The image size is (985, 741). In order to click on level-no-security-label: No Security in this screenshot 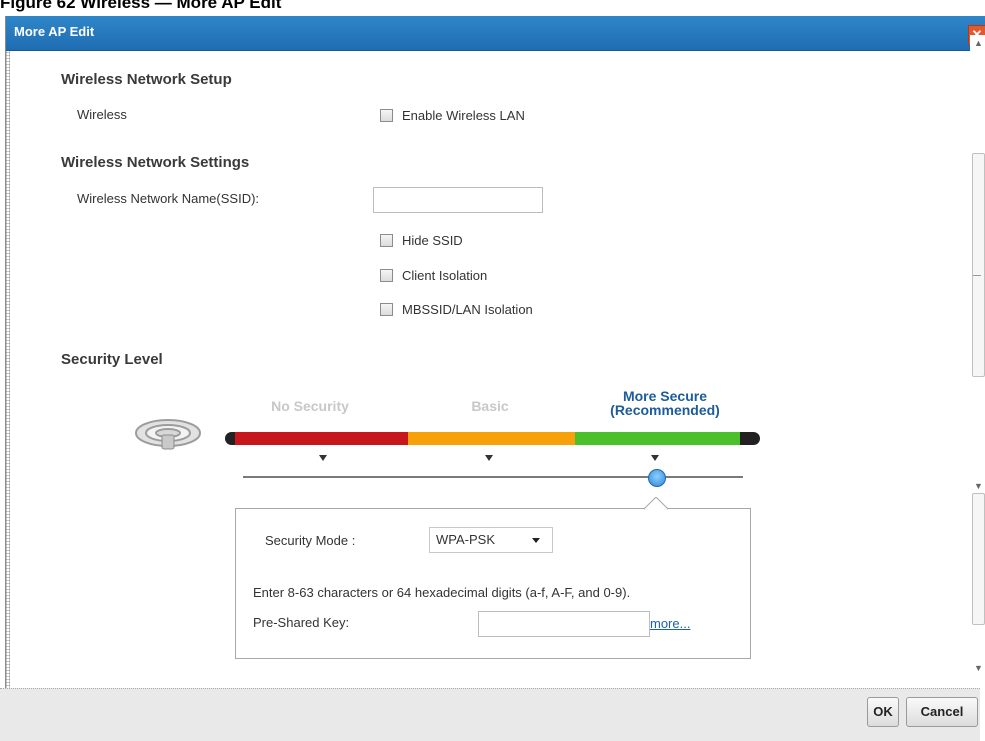, I will do `click(310, 406)`.